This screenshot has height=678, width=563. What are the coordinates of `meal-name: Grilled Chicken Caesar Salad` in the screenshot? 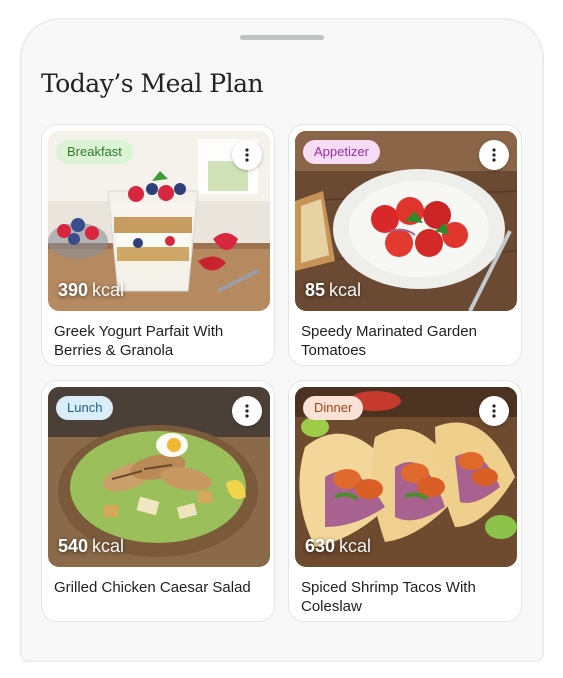 It's located at (152, 587).